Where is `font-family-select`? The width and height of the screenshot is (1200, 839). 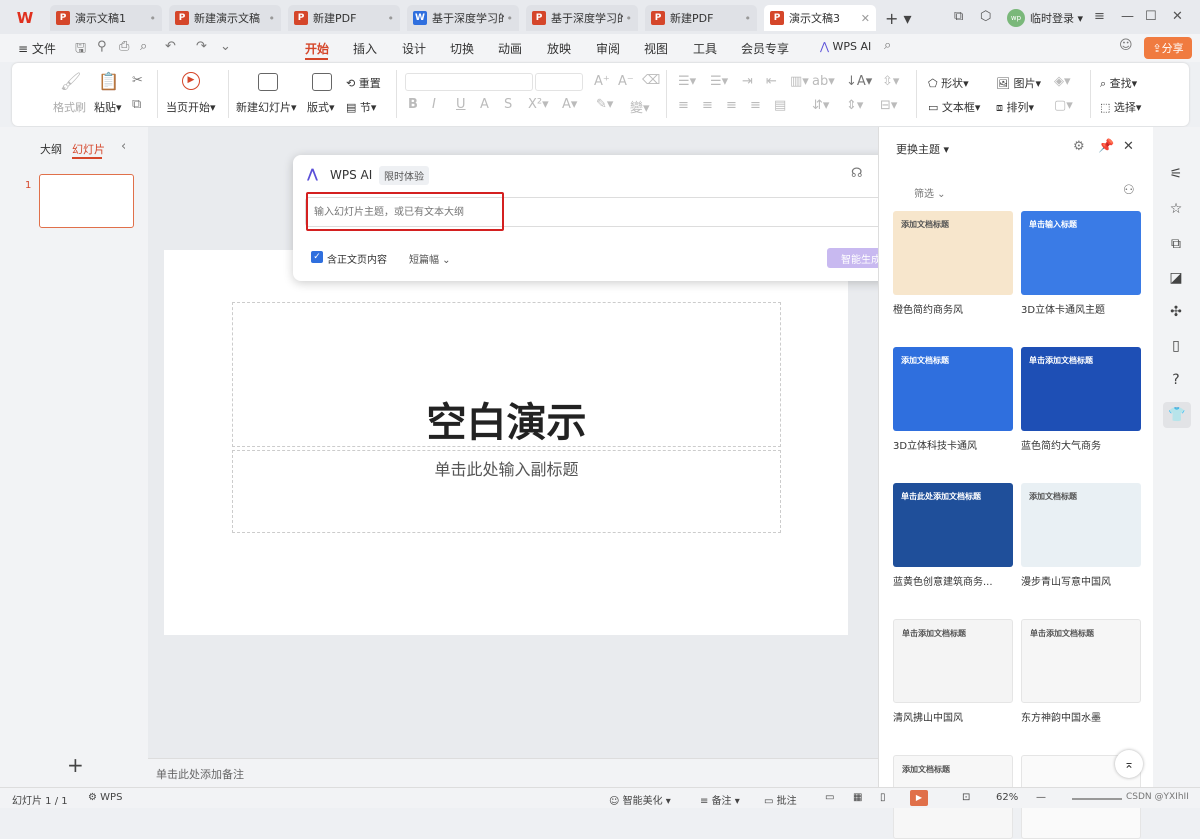 font-family-select is located at coordinates (469, 82).